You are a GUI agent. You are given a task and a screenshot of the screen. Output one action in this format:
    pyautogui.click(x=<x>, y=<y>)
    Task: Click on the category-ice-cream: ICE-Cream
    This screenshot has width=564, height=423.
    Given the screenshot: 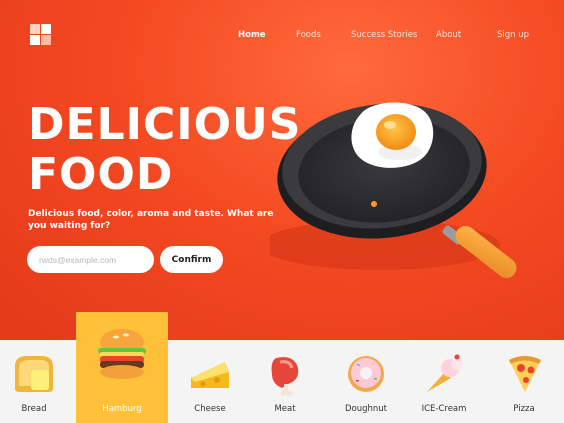 What is the action you would take?
    pyautogui.click(x=444, y=381)
    